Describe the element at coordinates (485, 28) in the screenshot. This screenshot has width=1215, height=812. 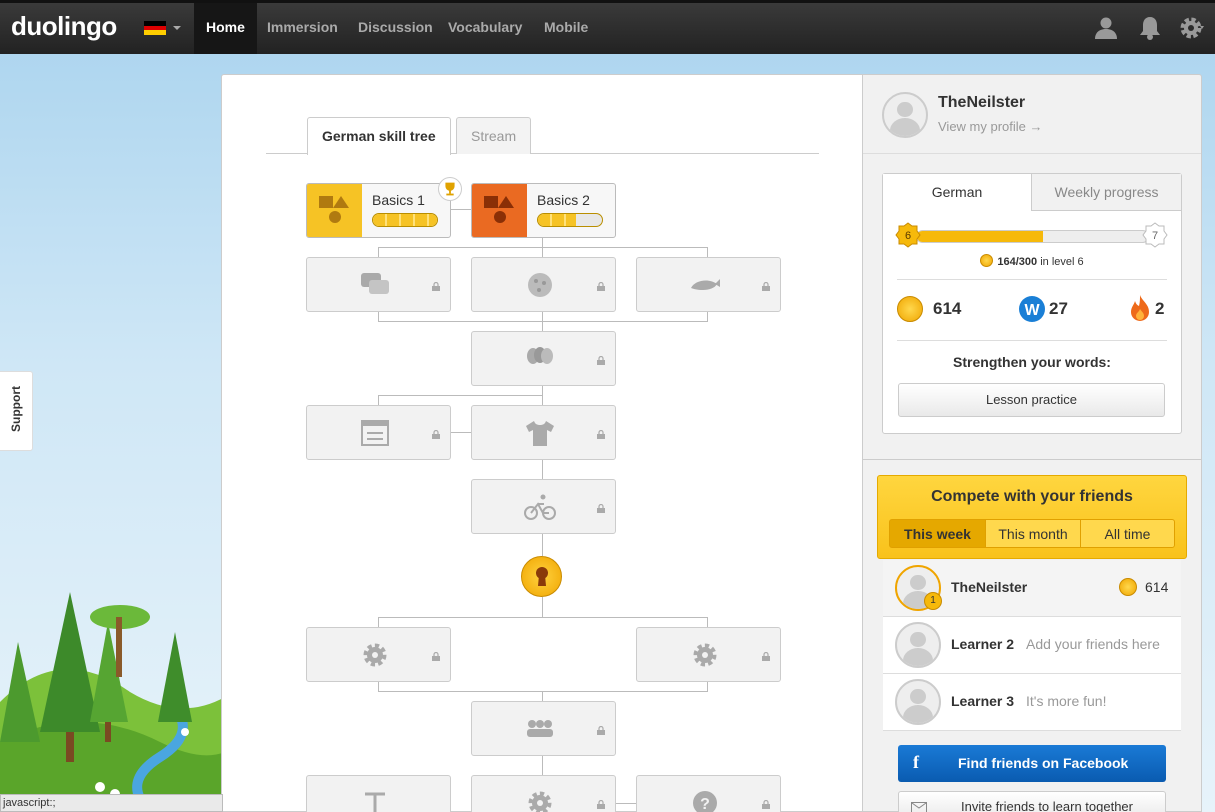
I see `nav-vocabulary: Vocabulary` at that location.